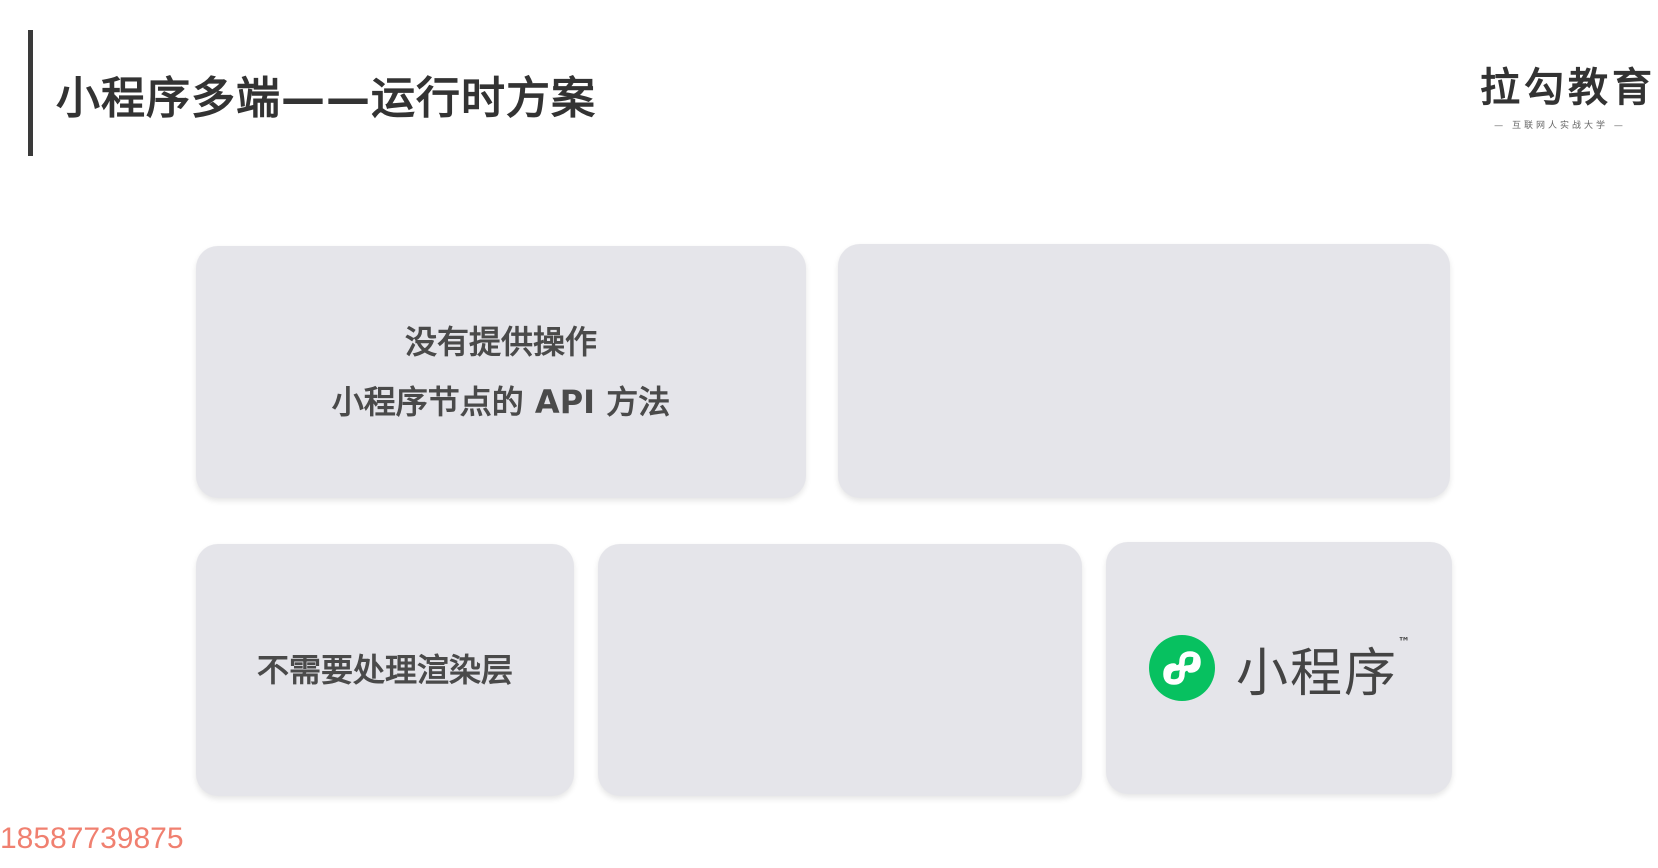 The width and height of the screenshot is (1658, 868). Describe the element at coordinates (1144, 371) in the screenshot. I see `card-empty-top-right` at that location.